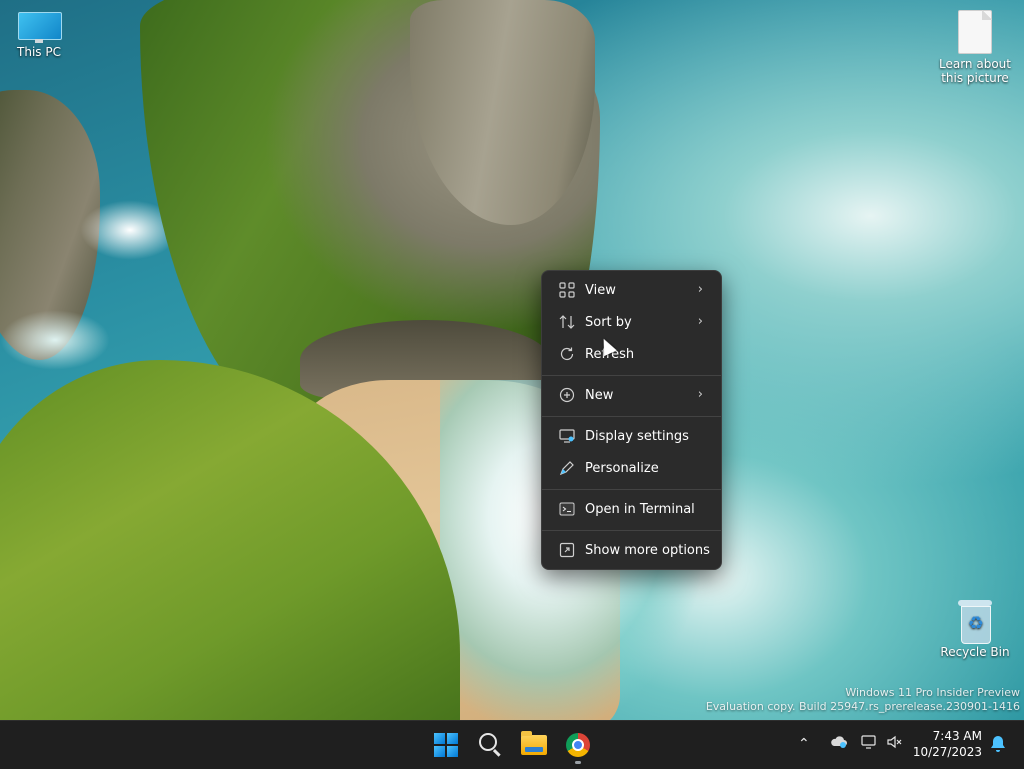 The height and width of the screenshot is (769, 1024). What do you see at coordinates (608, 322) in the screenshot?
I see `menu-item-label: Sort by` at bounding box center [608, 322].